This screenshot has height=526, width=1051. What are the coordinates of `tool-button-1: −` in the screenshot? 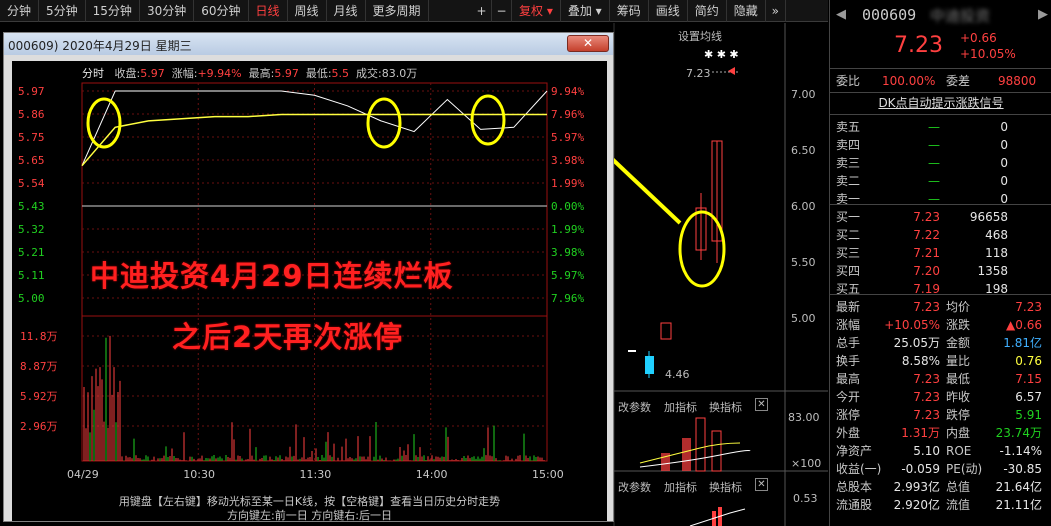 It's located at (502, 11).